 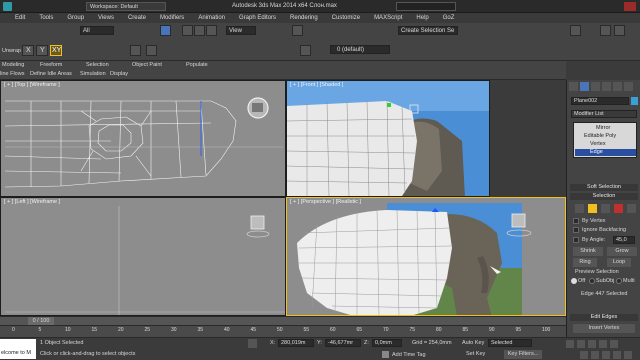 What do you see at coordinates (574, 281) in the screenshot?
I see `preview-off-radio` at bounding box center [574, 281].